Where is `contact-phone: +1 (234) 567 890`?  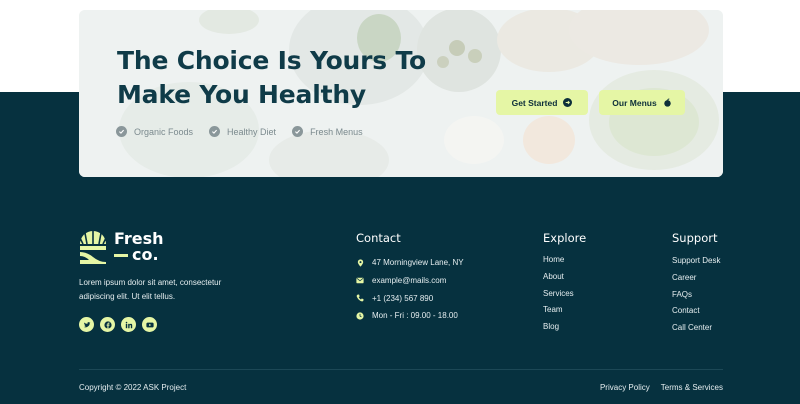
contact-phone: +1 (234) 567 890 is located at coordinates (410, 298).